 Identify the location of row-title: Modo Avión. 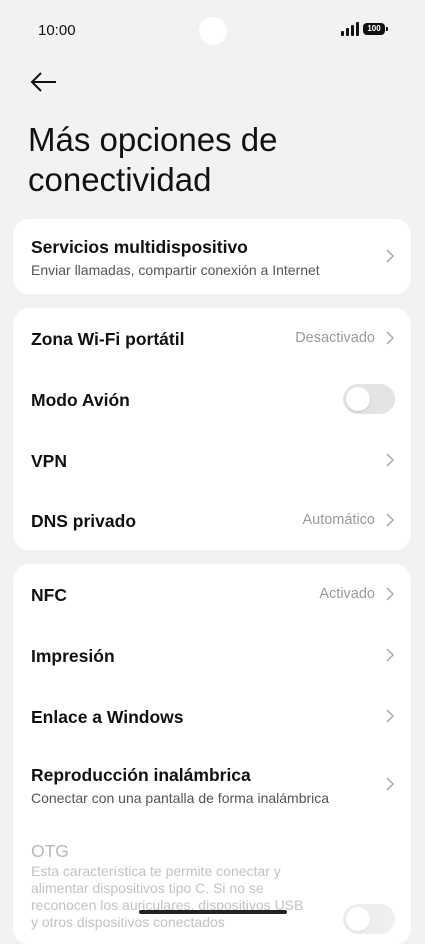
(80, 400).